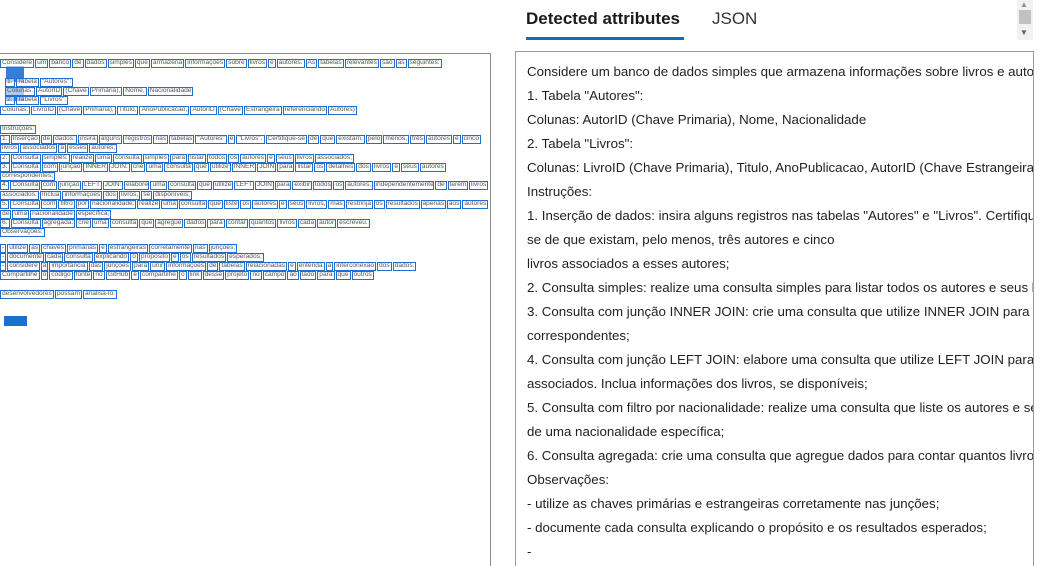 Image resolution: width=1045 pixels, height=566 pixels. Describe the element at coordinates (5, 139) in the screenshot. I see `ocr-word-box: 1.` at that location.